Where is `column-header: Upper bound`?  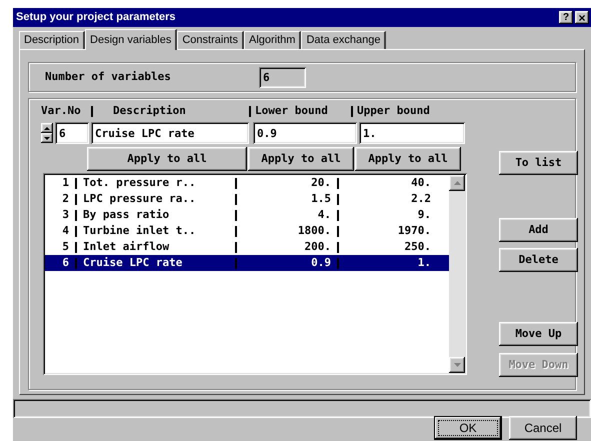
column-header: Upper bound is located at coordinates (394, 110).